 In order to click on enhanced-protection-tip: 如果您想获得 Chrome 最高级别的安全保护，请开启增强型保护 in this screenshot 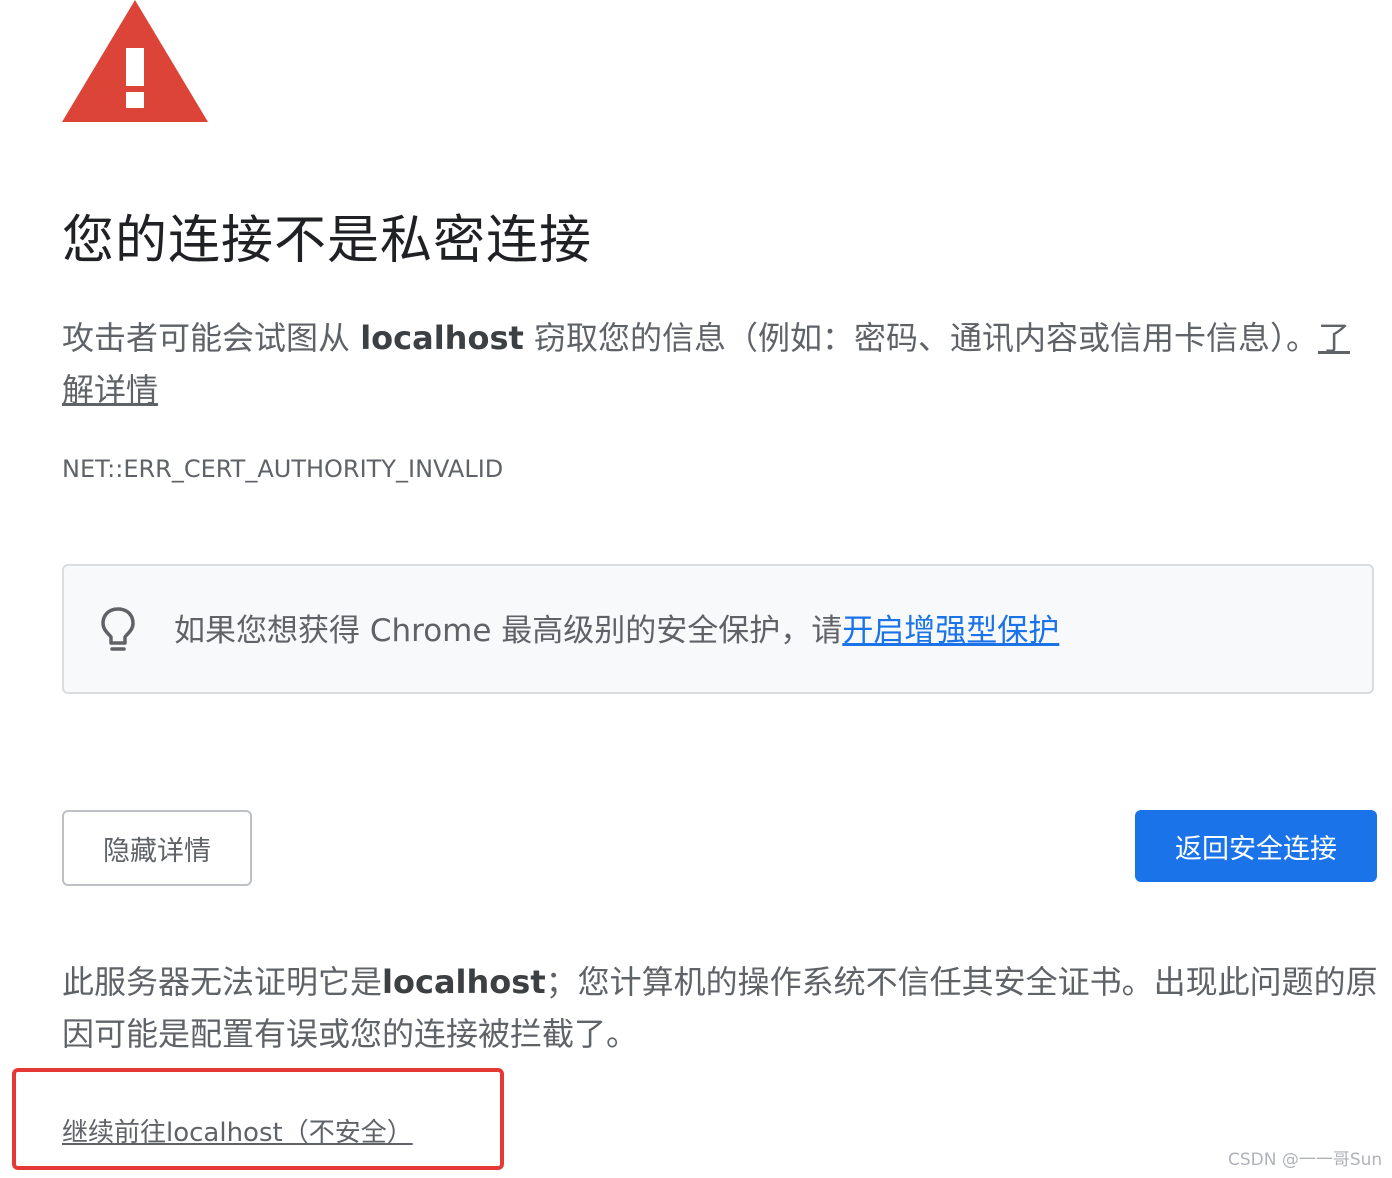, I will do `click(718, 629)`.